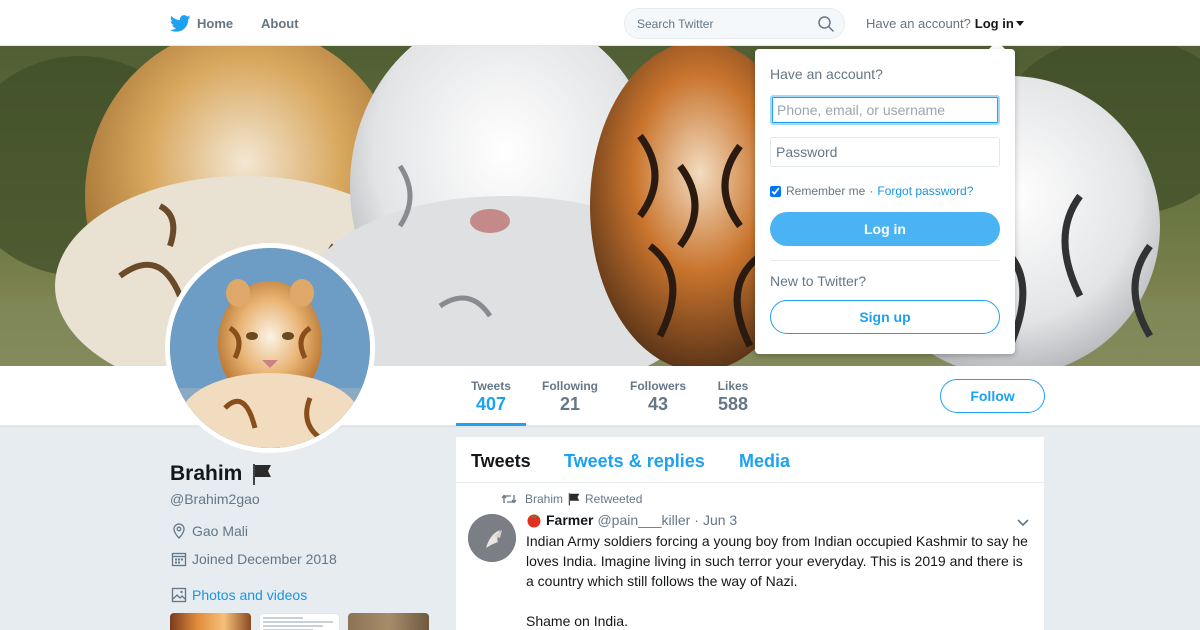 The width and height of the screenshot is (1200, 630). I want to click on login-dropdown-toggle: Log in, so click(999, 23).